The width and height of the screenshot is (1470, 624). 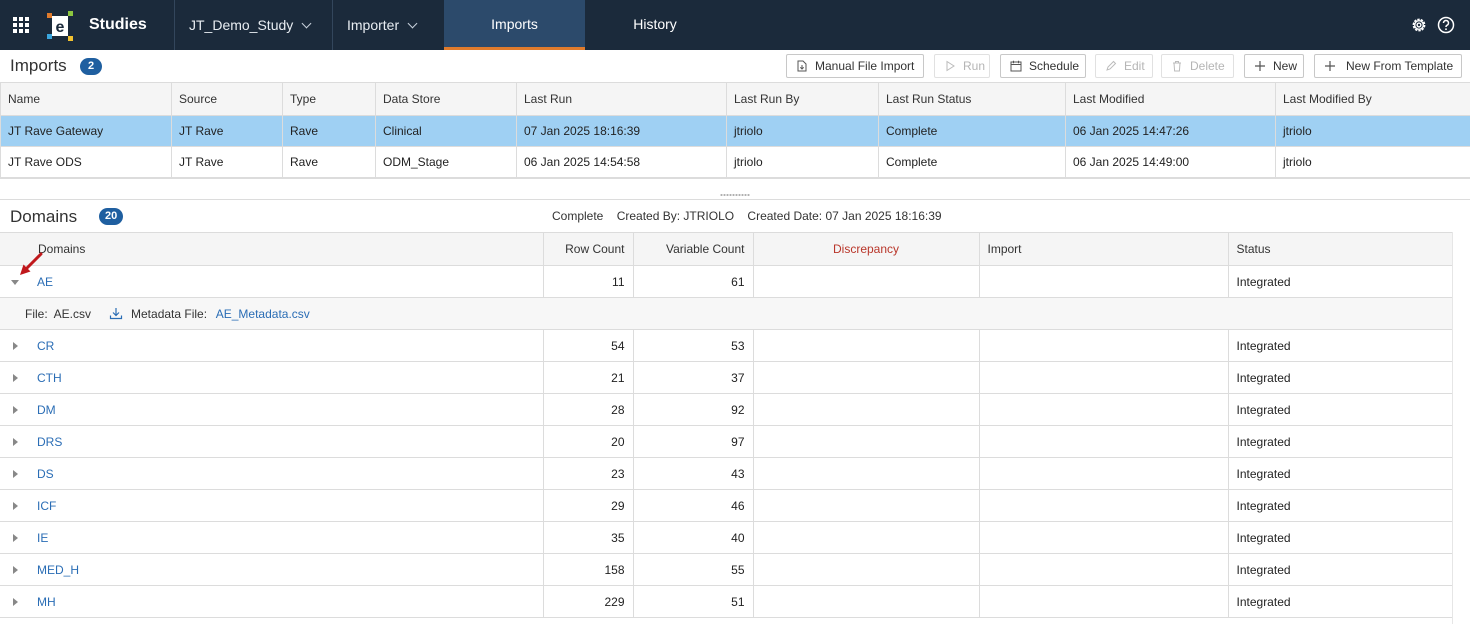 What do you see at coordinates (726, 409) in the screenshot?
I see `table-row: DM 28 92 Integrated` at bounding box center [726, 409].